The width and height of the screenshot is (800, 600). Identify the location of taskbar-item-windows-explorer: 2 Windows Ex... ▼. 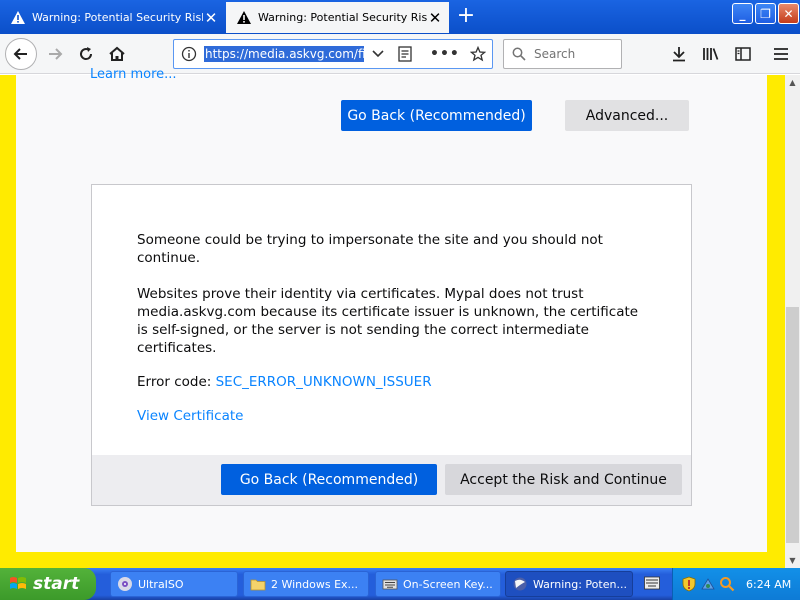
(306, 584).